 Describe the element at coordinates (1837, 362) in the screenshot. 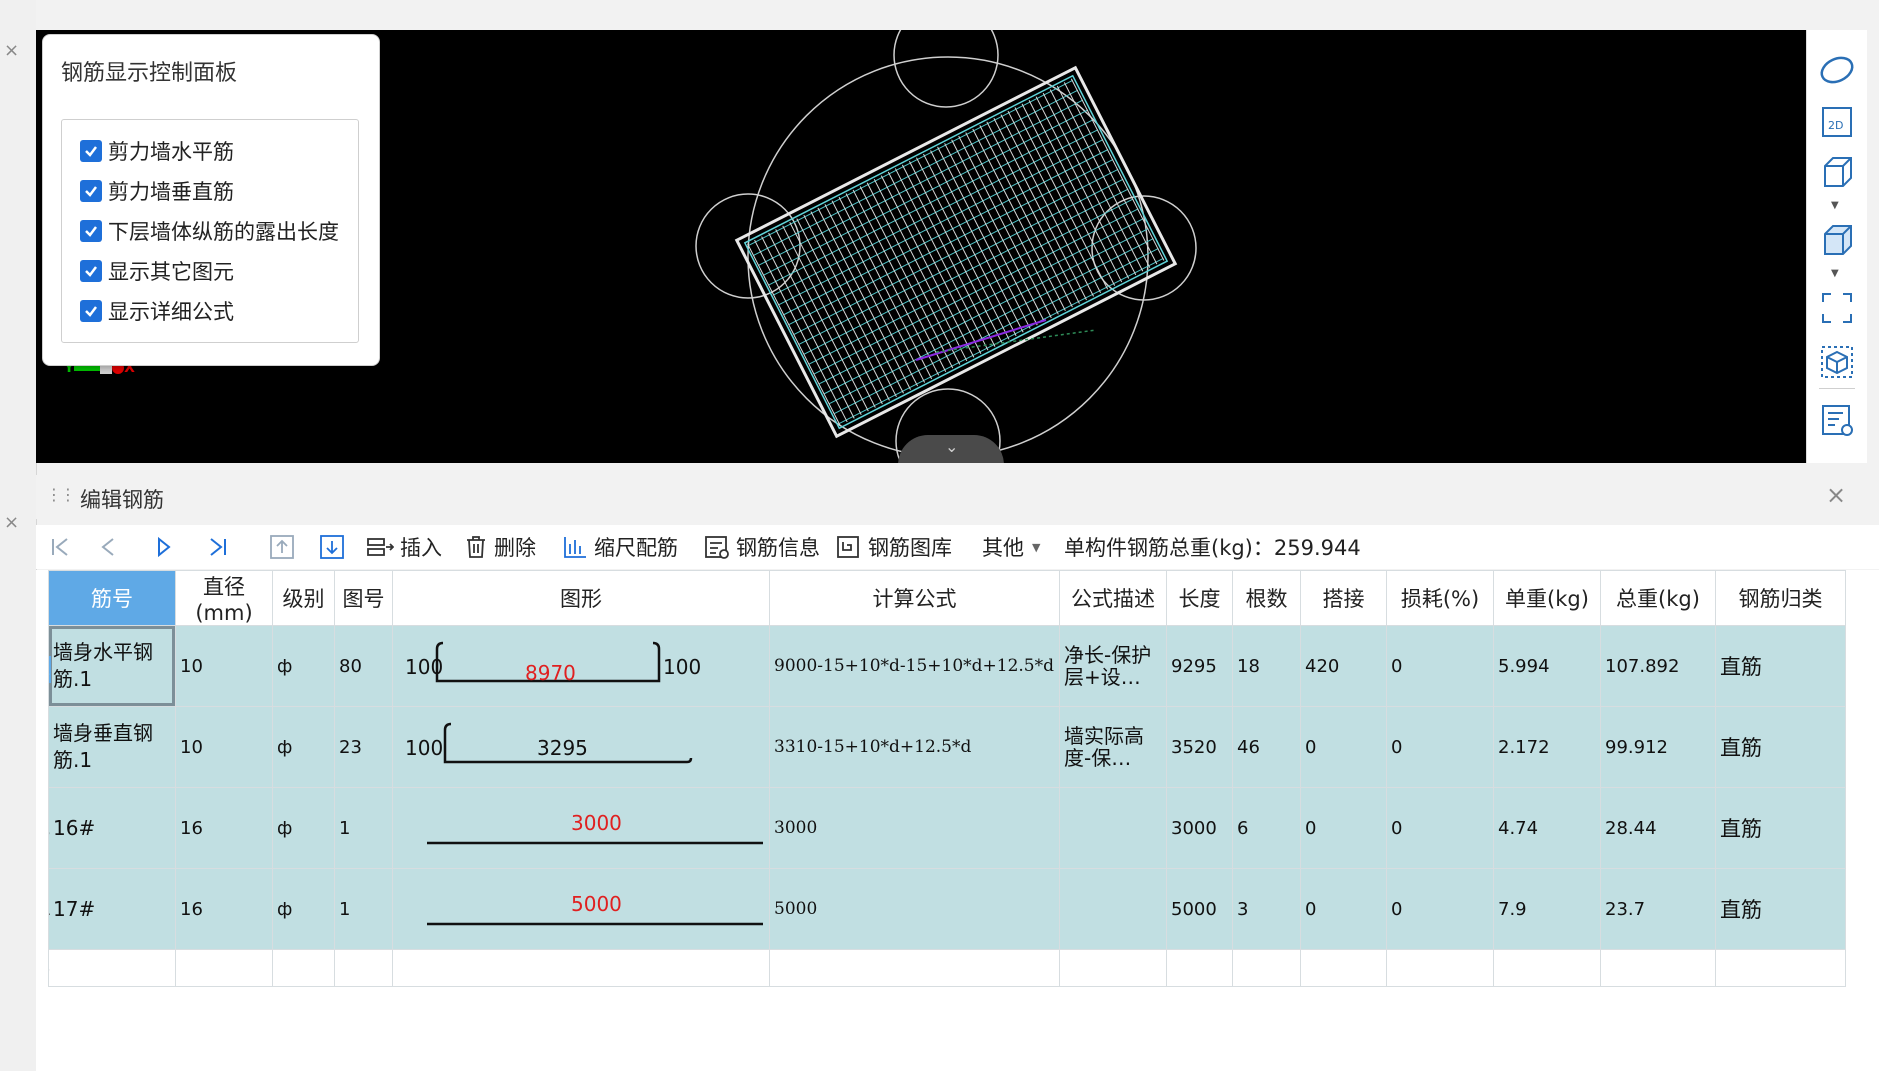

I see `cube-view-icon` at that location.